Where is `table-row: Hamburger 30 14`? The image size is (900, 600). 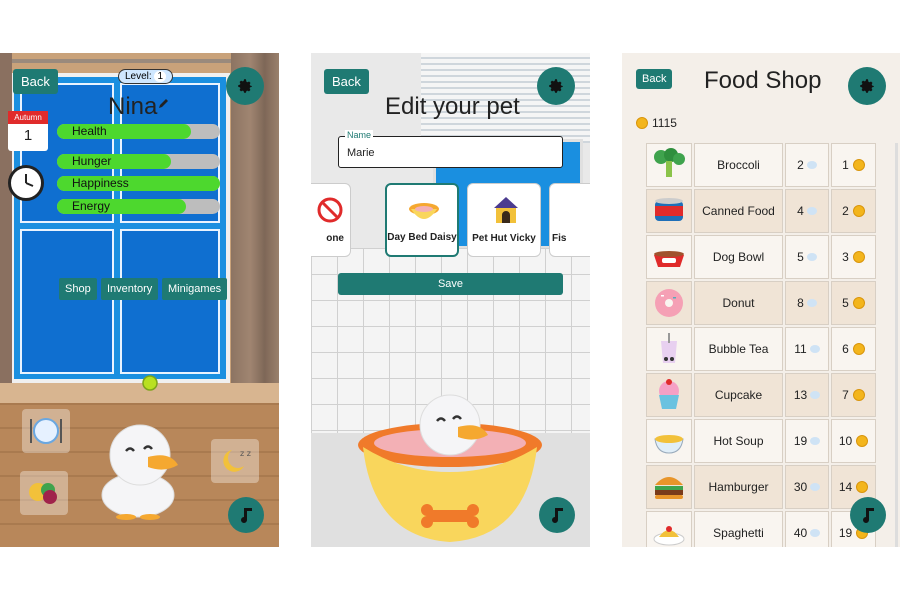
table-row: Hamburger 30 14 is located at coordinates (761, 487).